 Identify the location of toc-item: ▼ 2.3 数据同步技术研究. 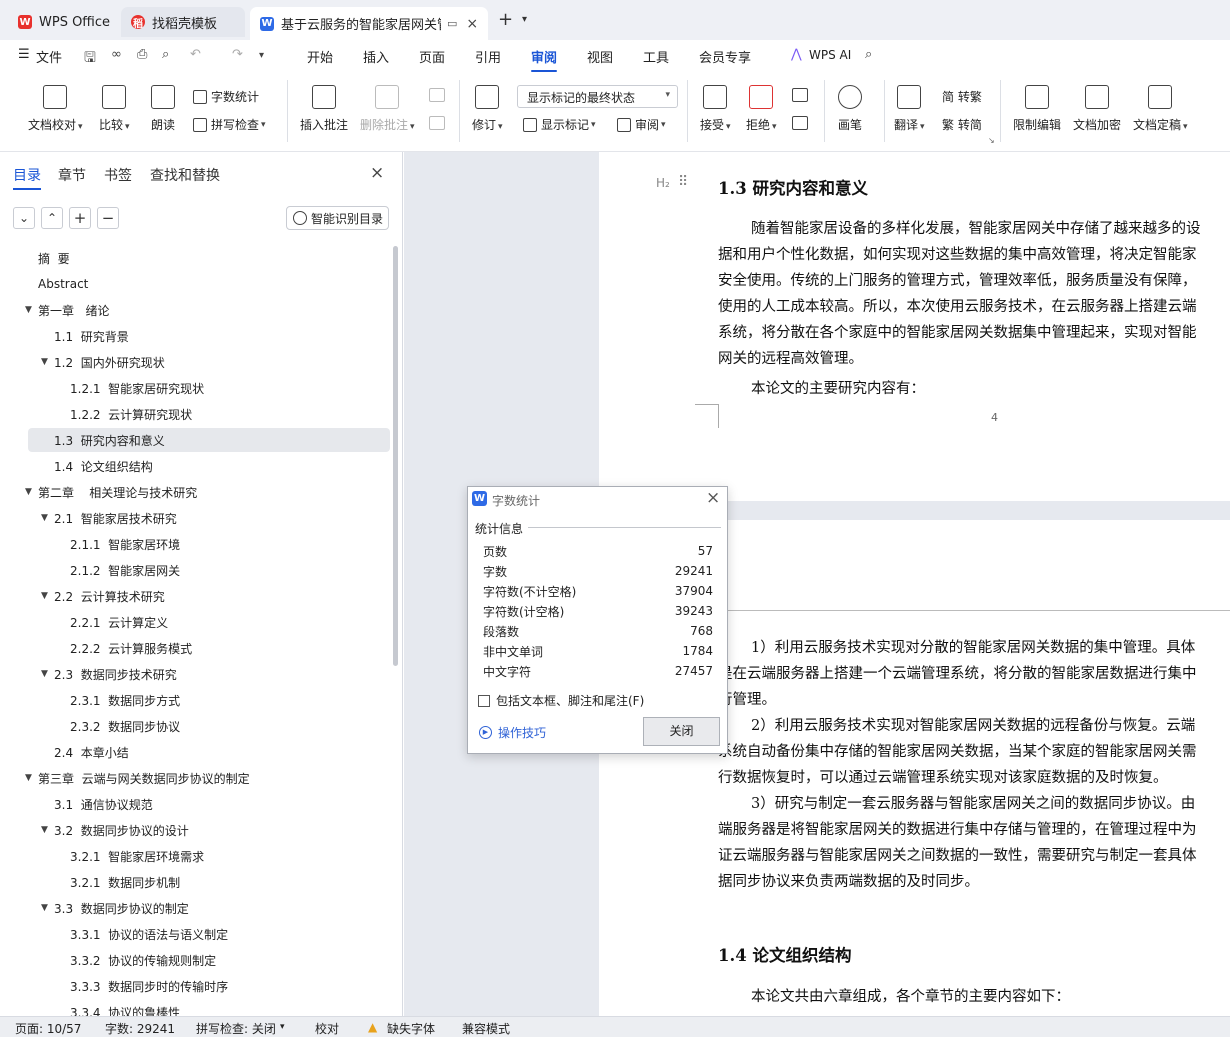
(195, 674).